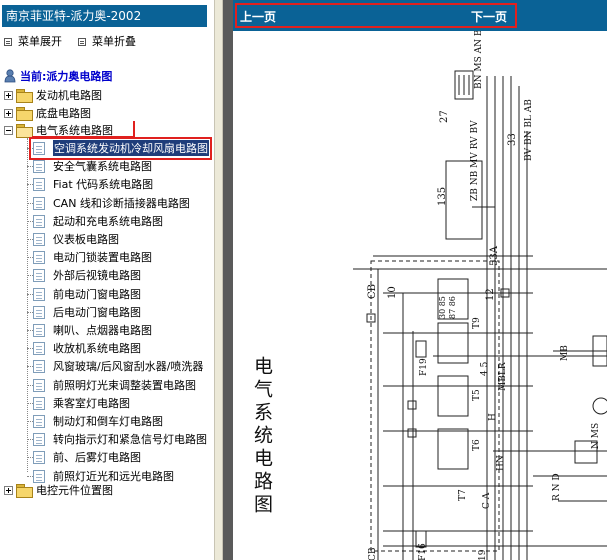 The height and width of the screenshot is (560, 607). What do you see at coordinates (421, 349) in the screenshot?
I see `fuse-f19` at bounding box center [421, 349].